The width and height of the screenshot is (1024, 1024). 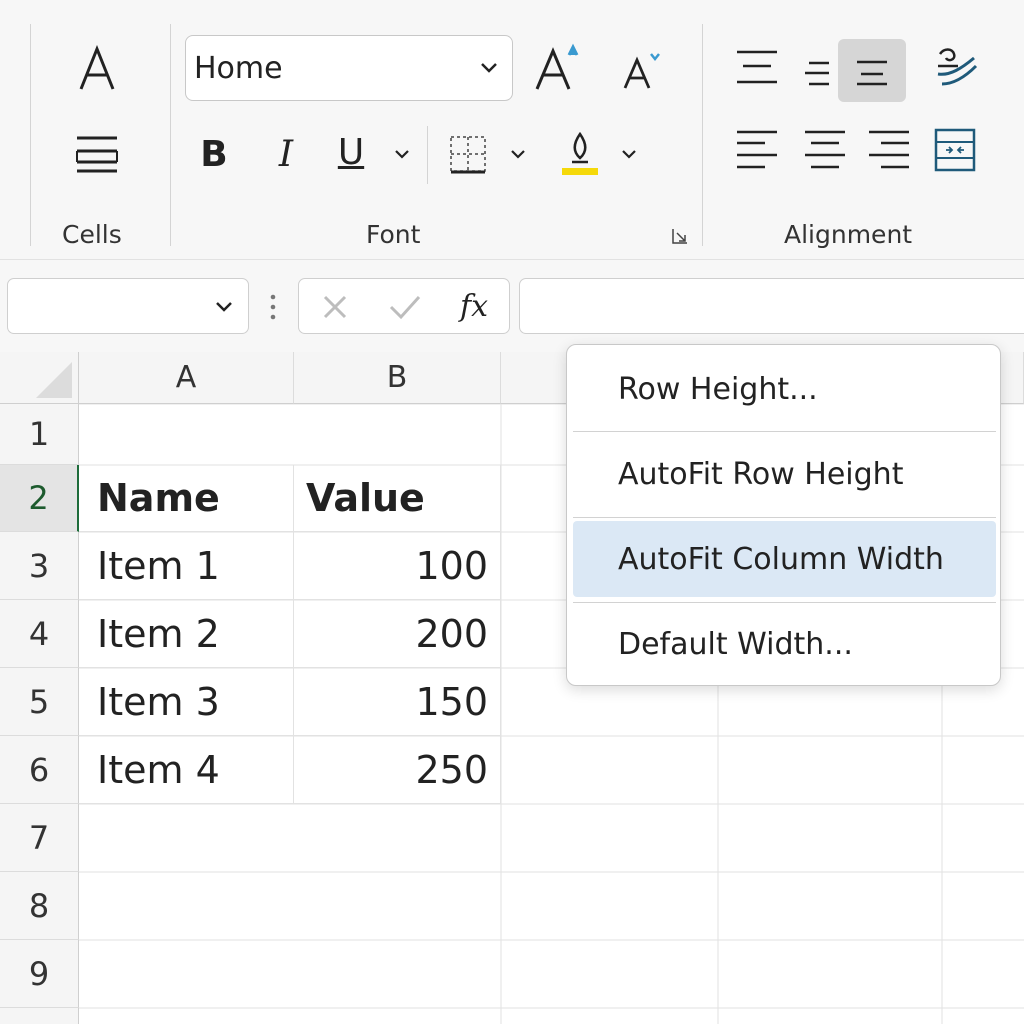 I want to click on top-align-button, so click(x=757, y=68).